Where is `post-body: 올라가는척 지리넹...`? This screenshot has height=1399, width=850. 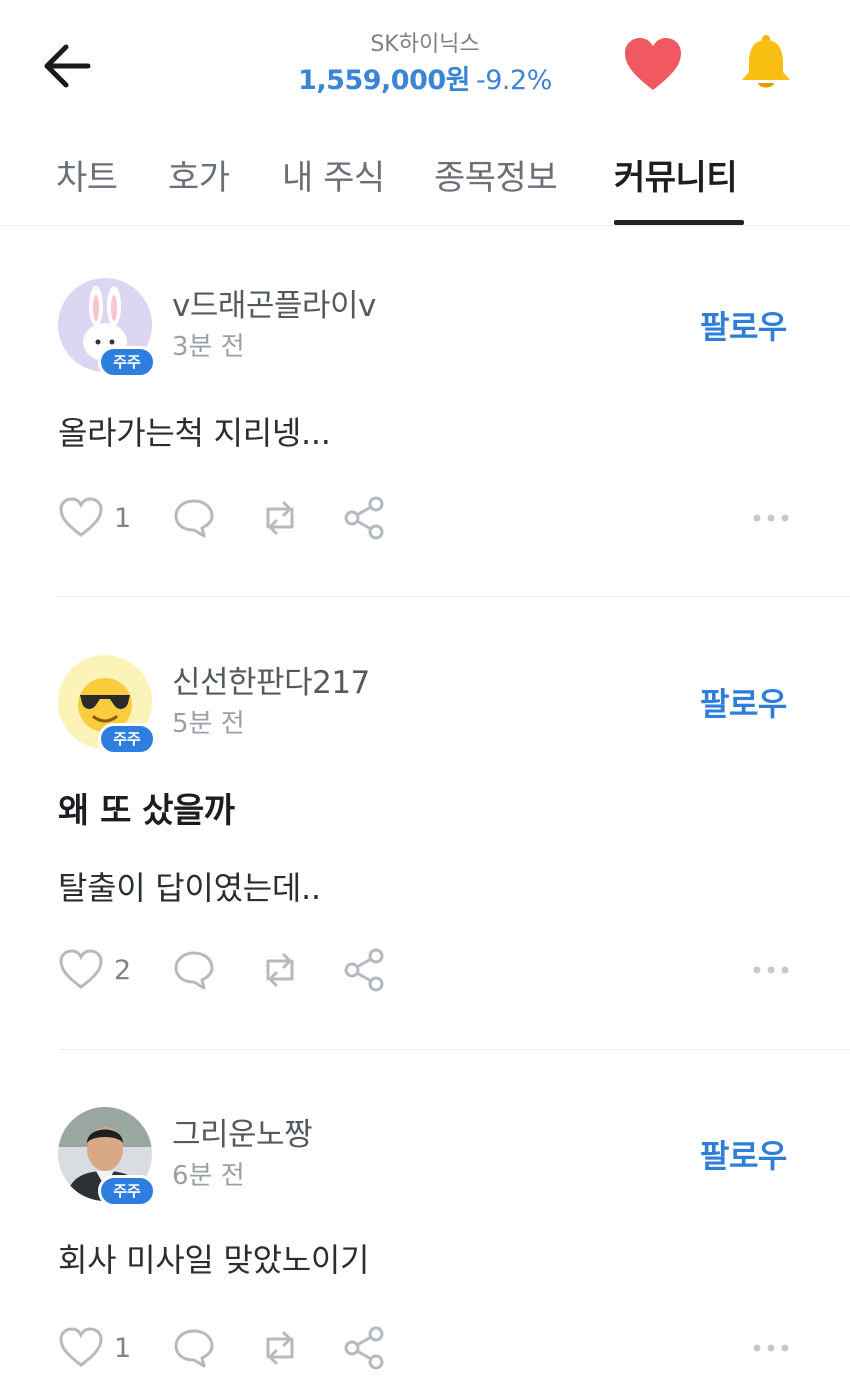 post-body: 올라가는척 지리넹... is located at coordinates (194, 431).